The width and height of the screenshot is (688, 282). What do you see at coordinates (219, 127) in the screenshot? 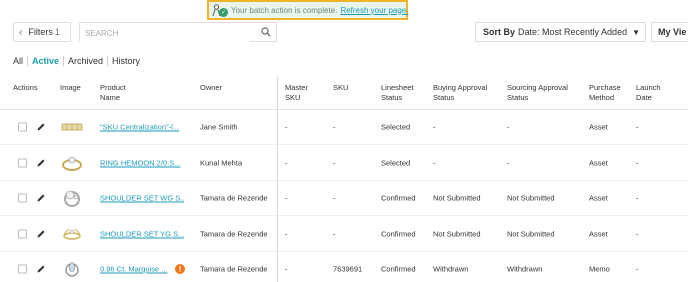
I see `owner-cell: Jane Smith` at bounding box center [219, 127].